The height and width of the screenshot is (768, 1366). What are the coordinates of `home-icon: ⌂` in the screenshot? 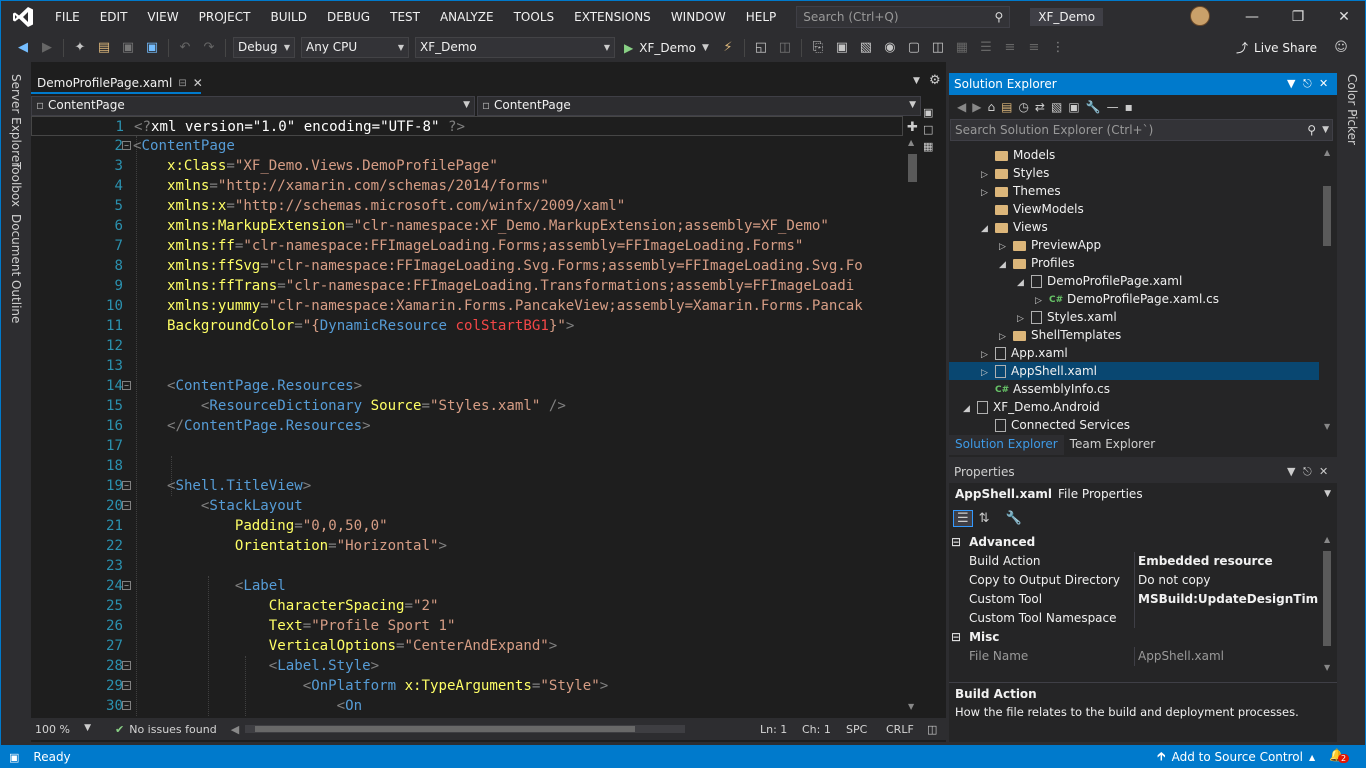 It's located at (991, 107).